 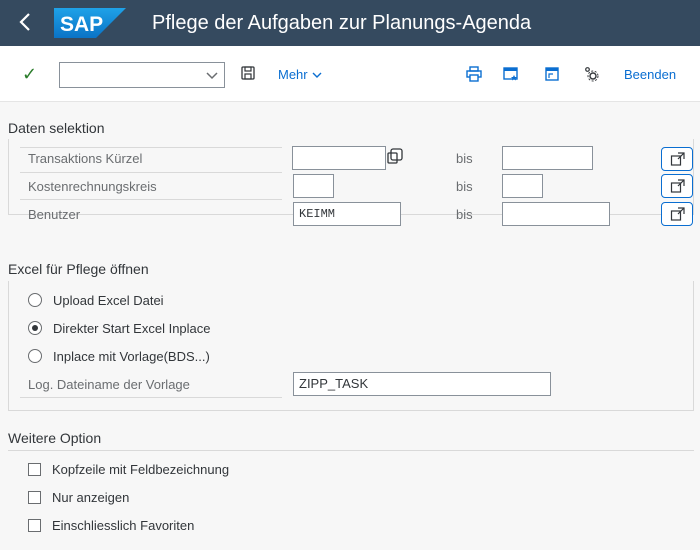 What do you see at coordinates (293, 74) in the screenshot?
I see `more-menu-label: Mehr` at bounding box center [293, 74].